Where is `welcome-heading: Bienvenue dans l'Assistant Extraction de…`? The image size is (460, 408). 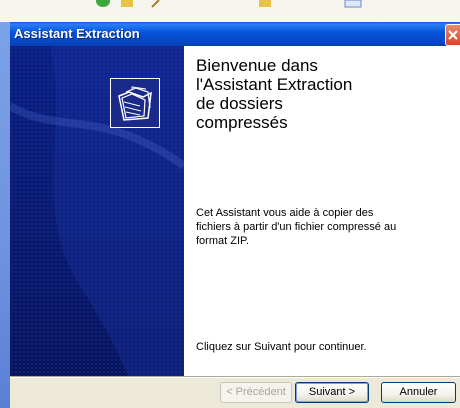
welcome-heading: Bienvenue dans l'Assistant Extraction de… is located at coordinates (274, 94).